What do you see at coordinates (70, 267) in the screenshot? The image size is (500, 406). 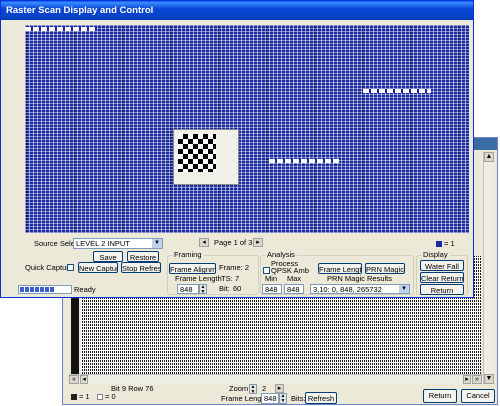 I see `quick-capture-checkbox` at bounding box center [70, 267].